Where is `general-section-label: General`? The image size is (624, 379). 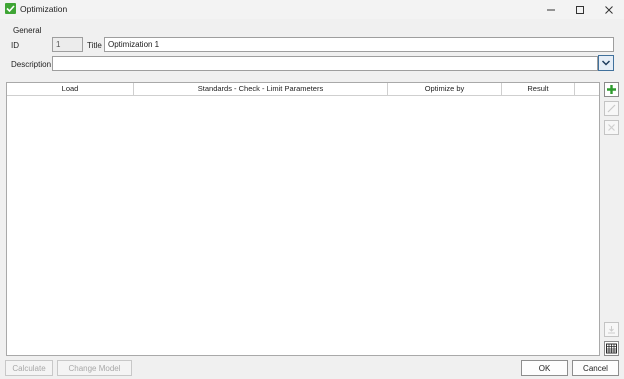
general-section-label: General is located at coordinates (27, 30).